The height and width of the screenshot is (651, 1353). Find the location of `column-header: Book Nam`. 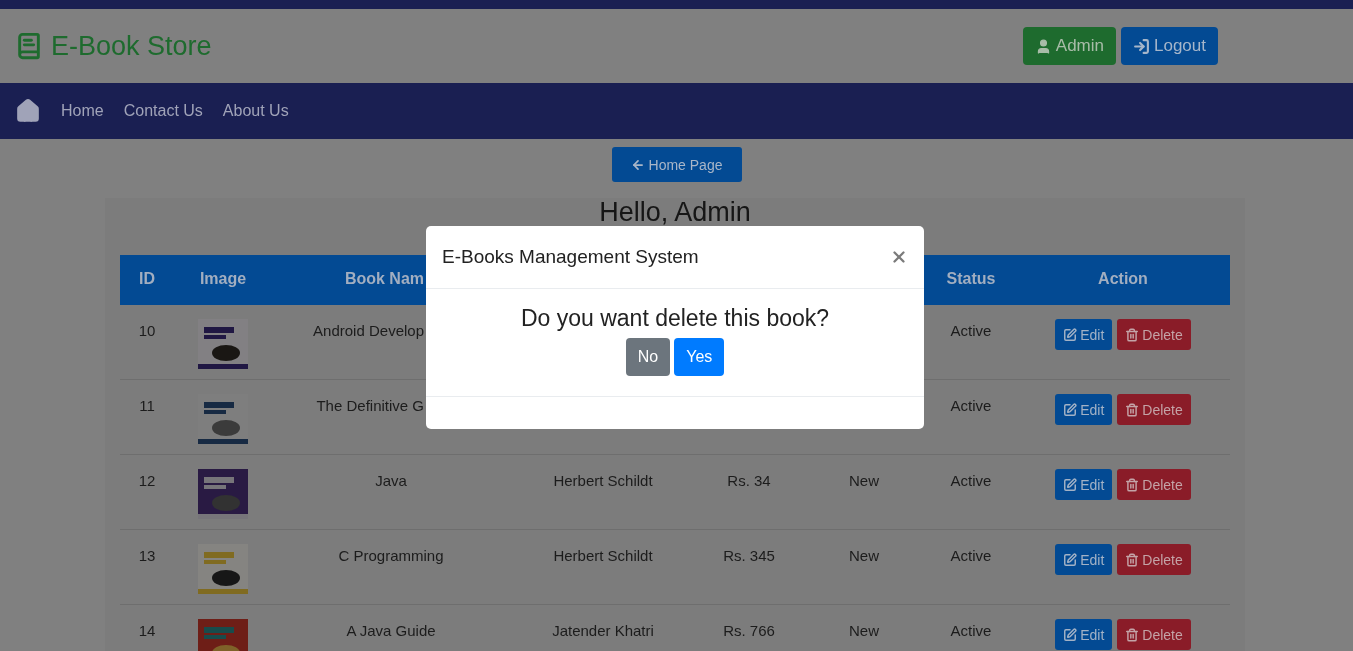

column-header: Book Nam is located at coordinates (384, 279).